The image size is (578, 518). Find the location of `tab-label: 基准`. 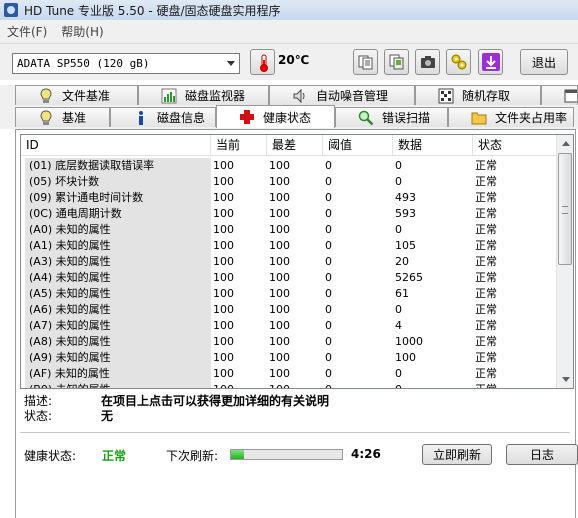

tab-label: 基准 is located at coordinates (74, 118).